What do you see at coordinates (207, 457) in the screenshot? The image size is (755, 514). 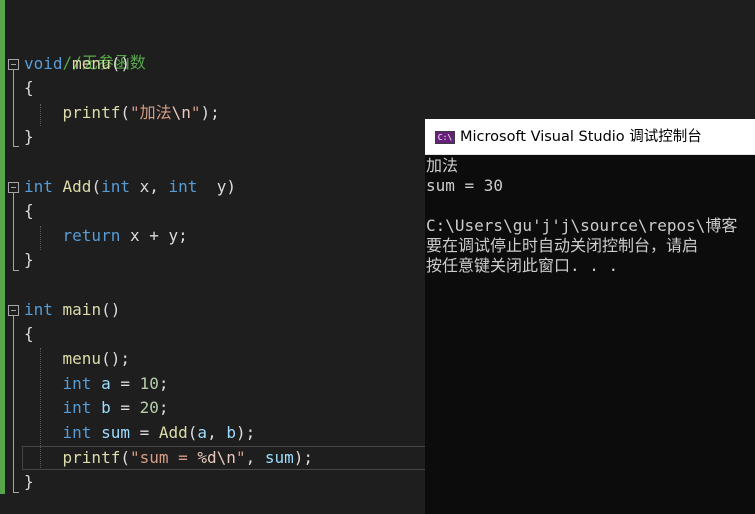 I see `format-specifier-token: %d` at bounding box center [207, 457].